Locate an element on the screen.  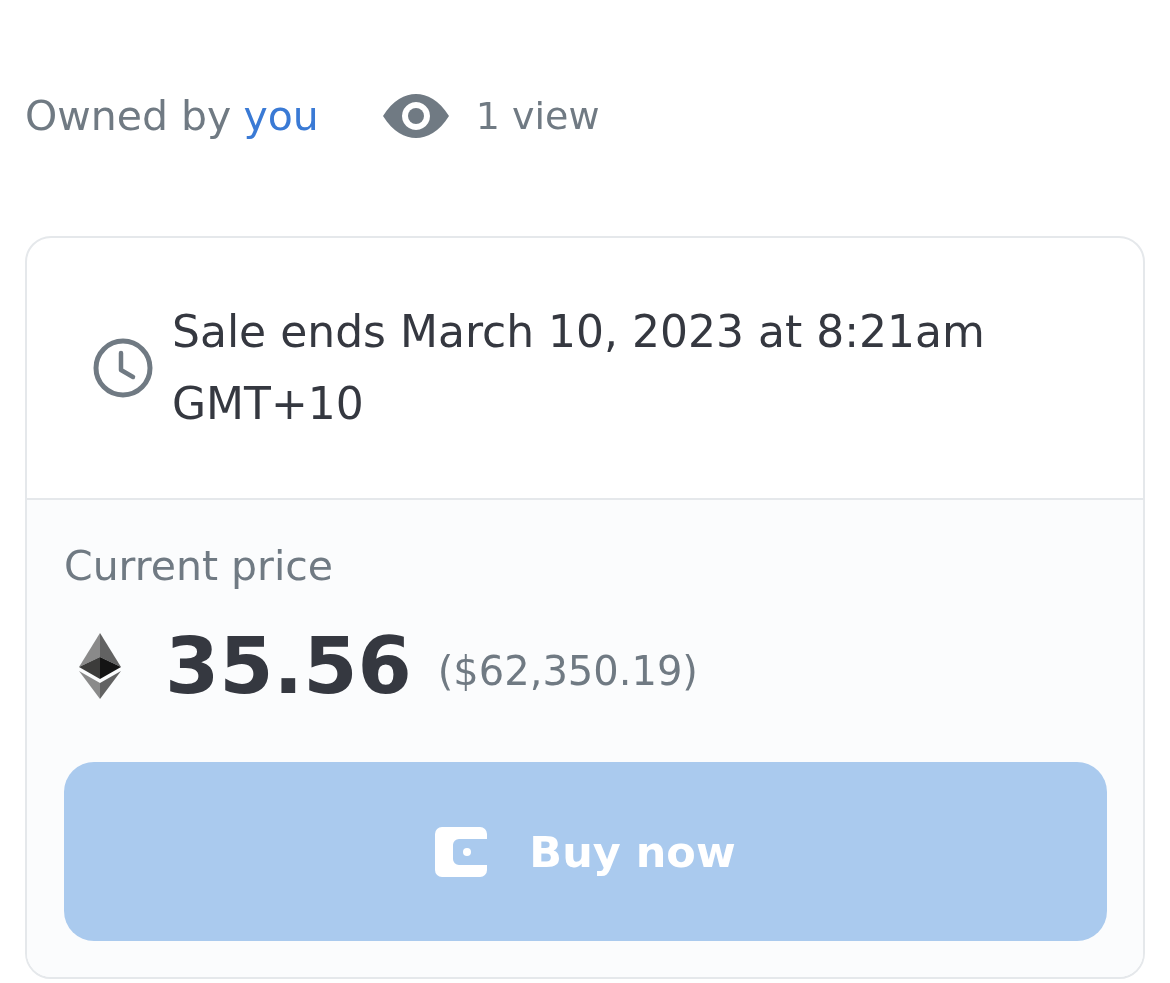
eye-icon is located at coordinates (415, 116).